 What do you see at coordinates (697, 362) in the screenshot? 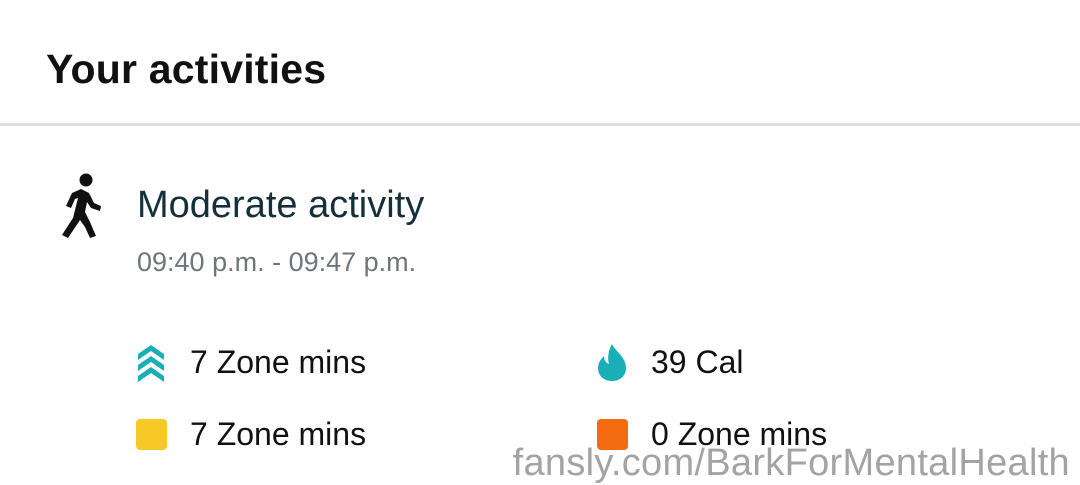
I see `stat-label: 39 Cal` at bounding box center [697, 362].